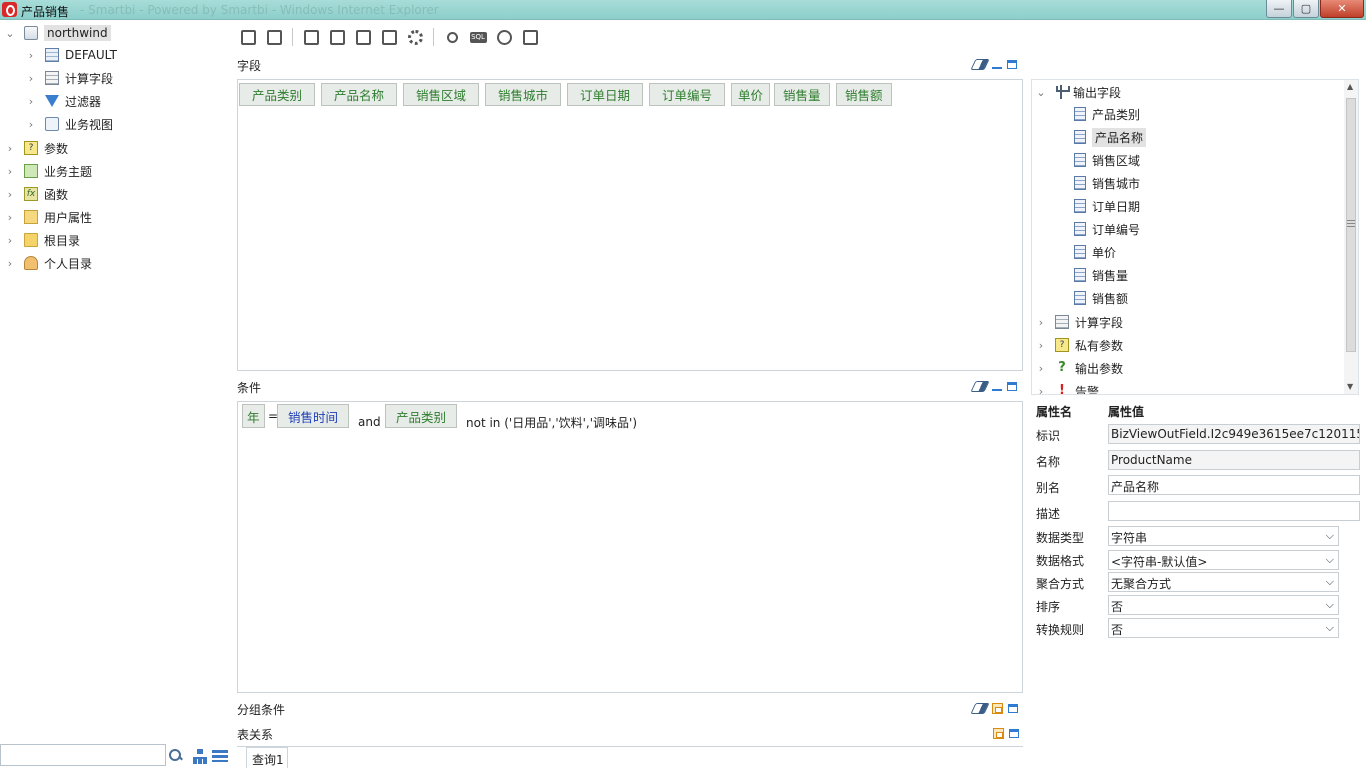 This screenshot has width=1366, height=768. Describe the element at coordinates (1234, 434) in the screenshot. I see `property-id-field: BizViewOutField.I2c949e3615ee7c120115e` at that location.